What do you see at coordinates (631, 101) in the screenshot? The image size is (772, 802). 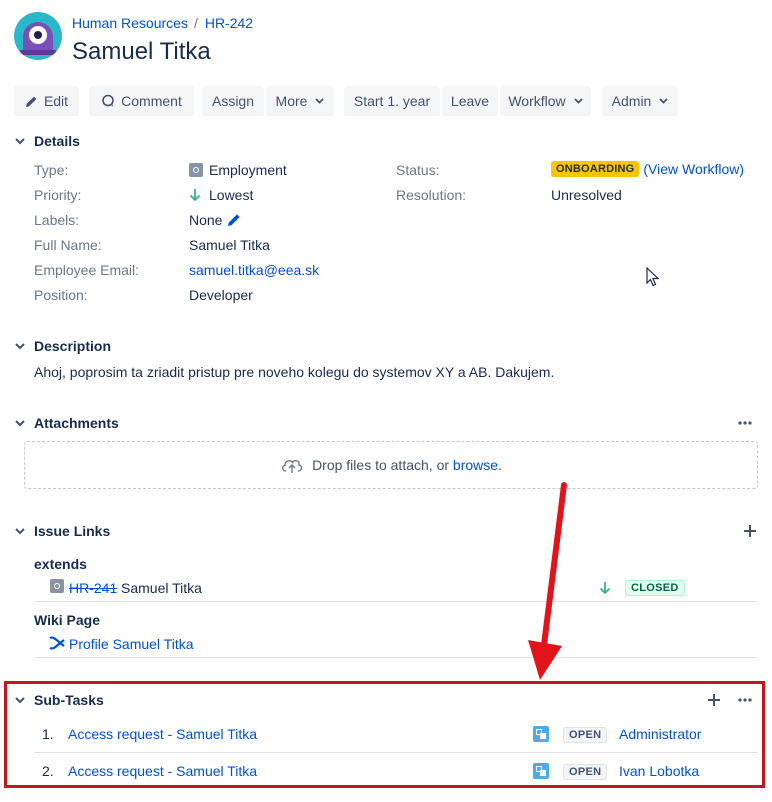 I see `admin-button-label: Admin` at bounding box center [631, 101].